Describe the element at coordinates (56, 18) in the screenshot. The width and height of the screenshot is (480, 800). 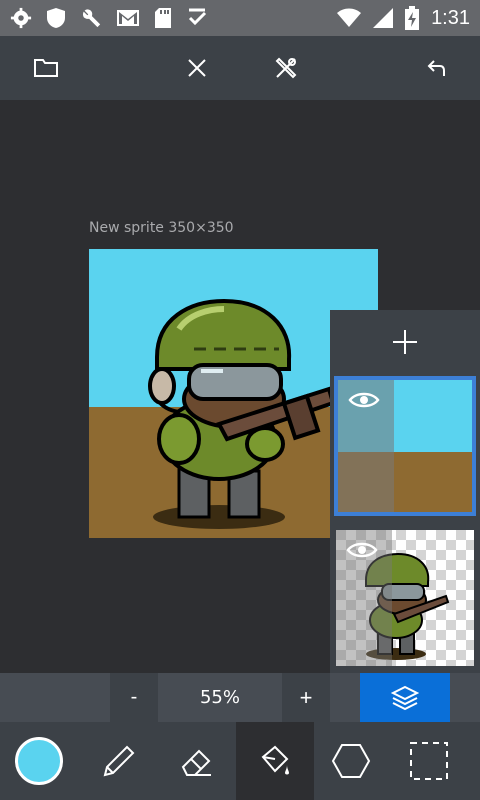
I see `shield-icon` at that location.